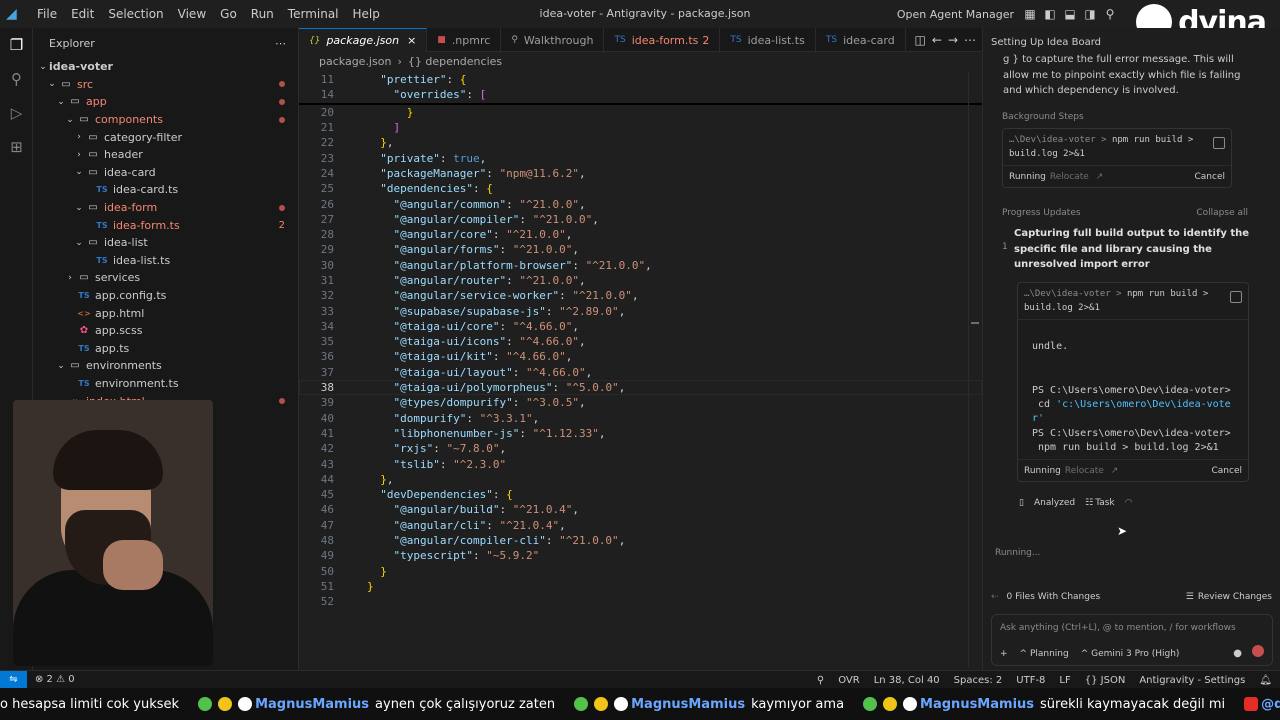 The image size is (1280, 720). Describe the element at coordinates (1130, 654) in the screenshot. I see `model-selector: ^ Gemini 3 Pro (High)` at that location.